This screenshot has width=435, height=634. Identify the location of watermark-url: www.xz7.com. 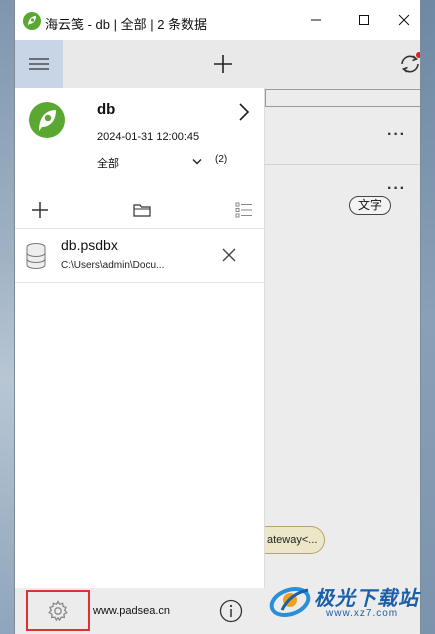
(362, 613).